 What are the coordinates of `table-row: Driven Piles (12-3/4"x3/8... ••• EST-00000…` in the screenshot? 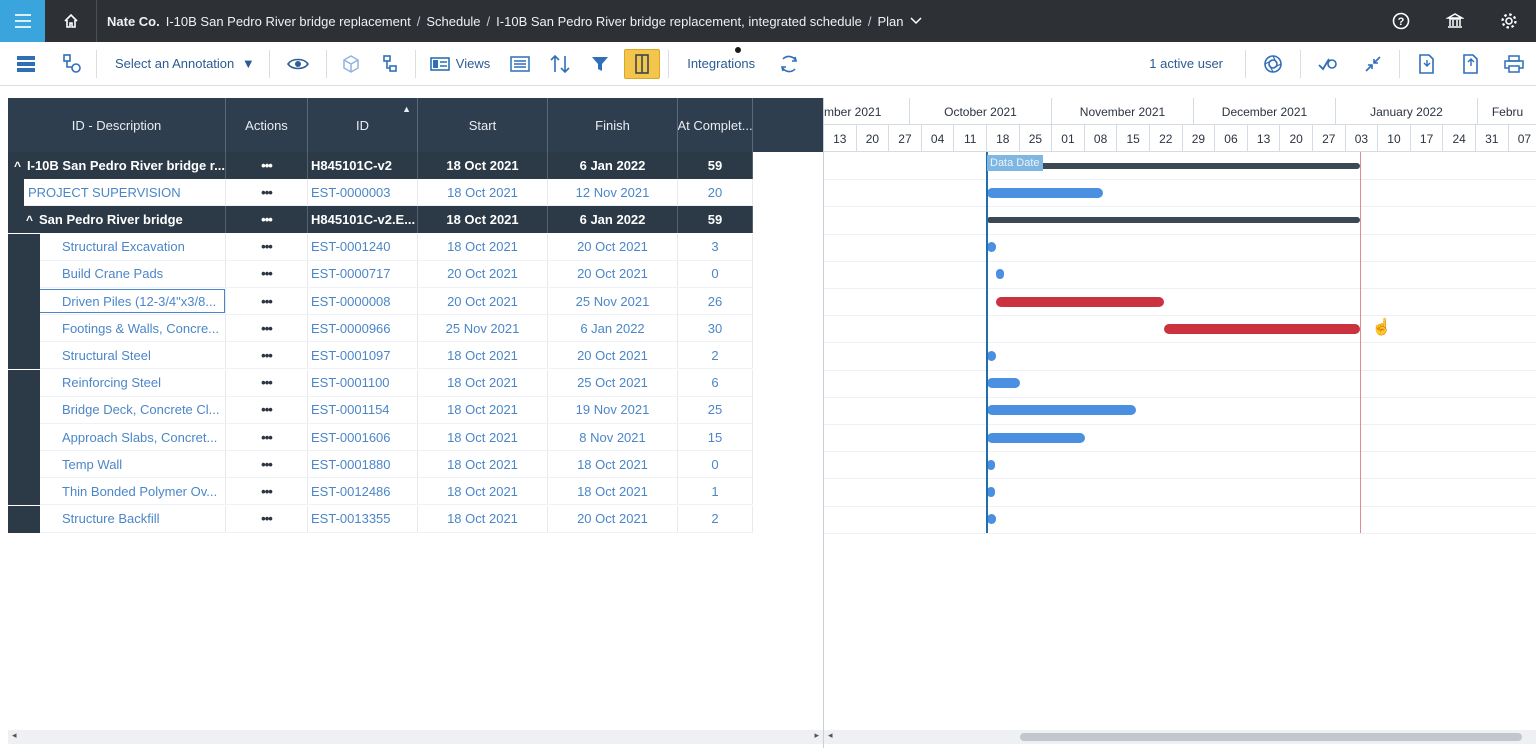 It's located at (380, 301).